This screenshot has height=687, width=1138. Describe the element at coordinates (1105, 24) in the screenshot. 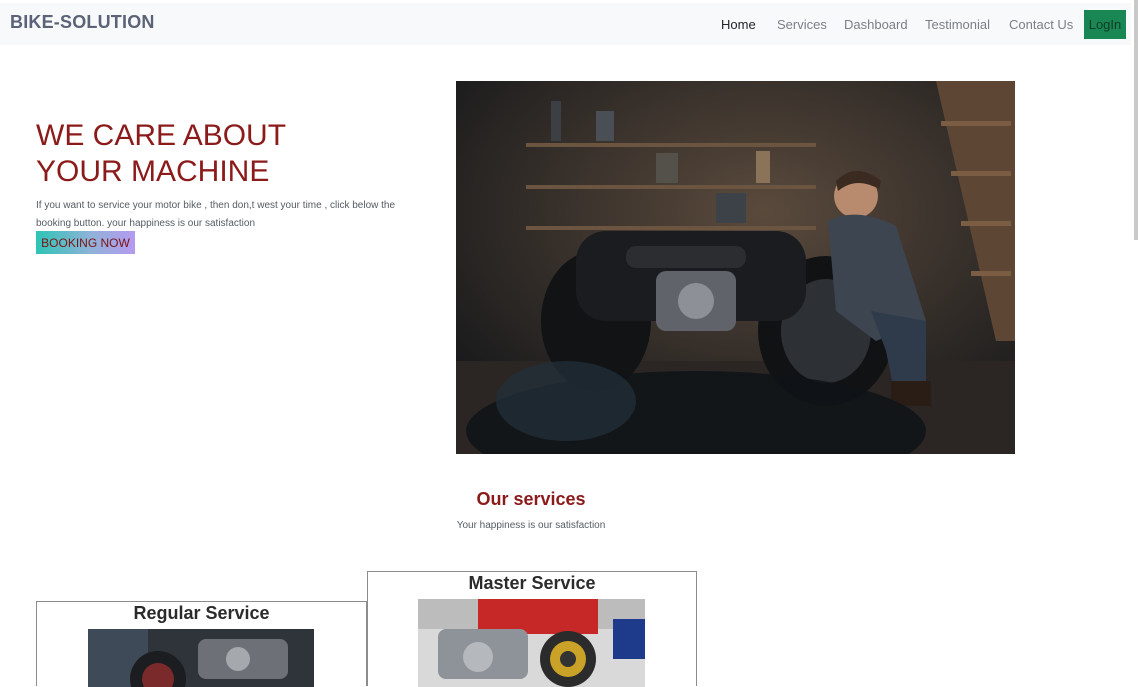

I see `login-button: LogIn` at that location.